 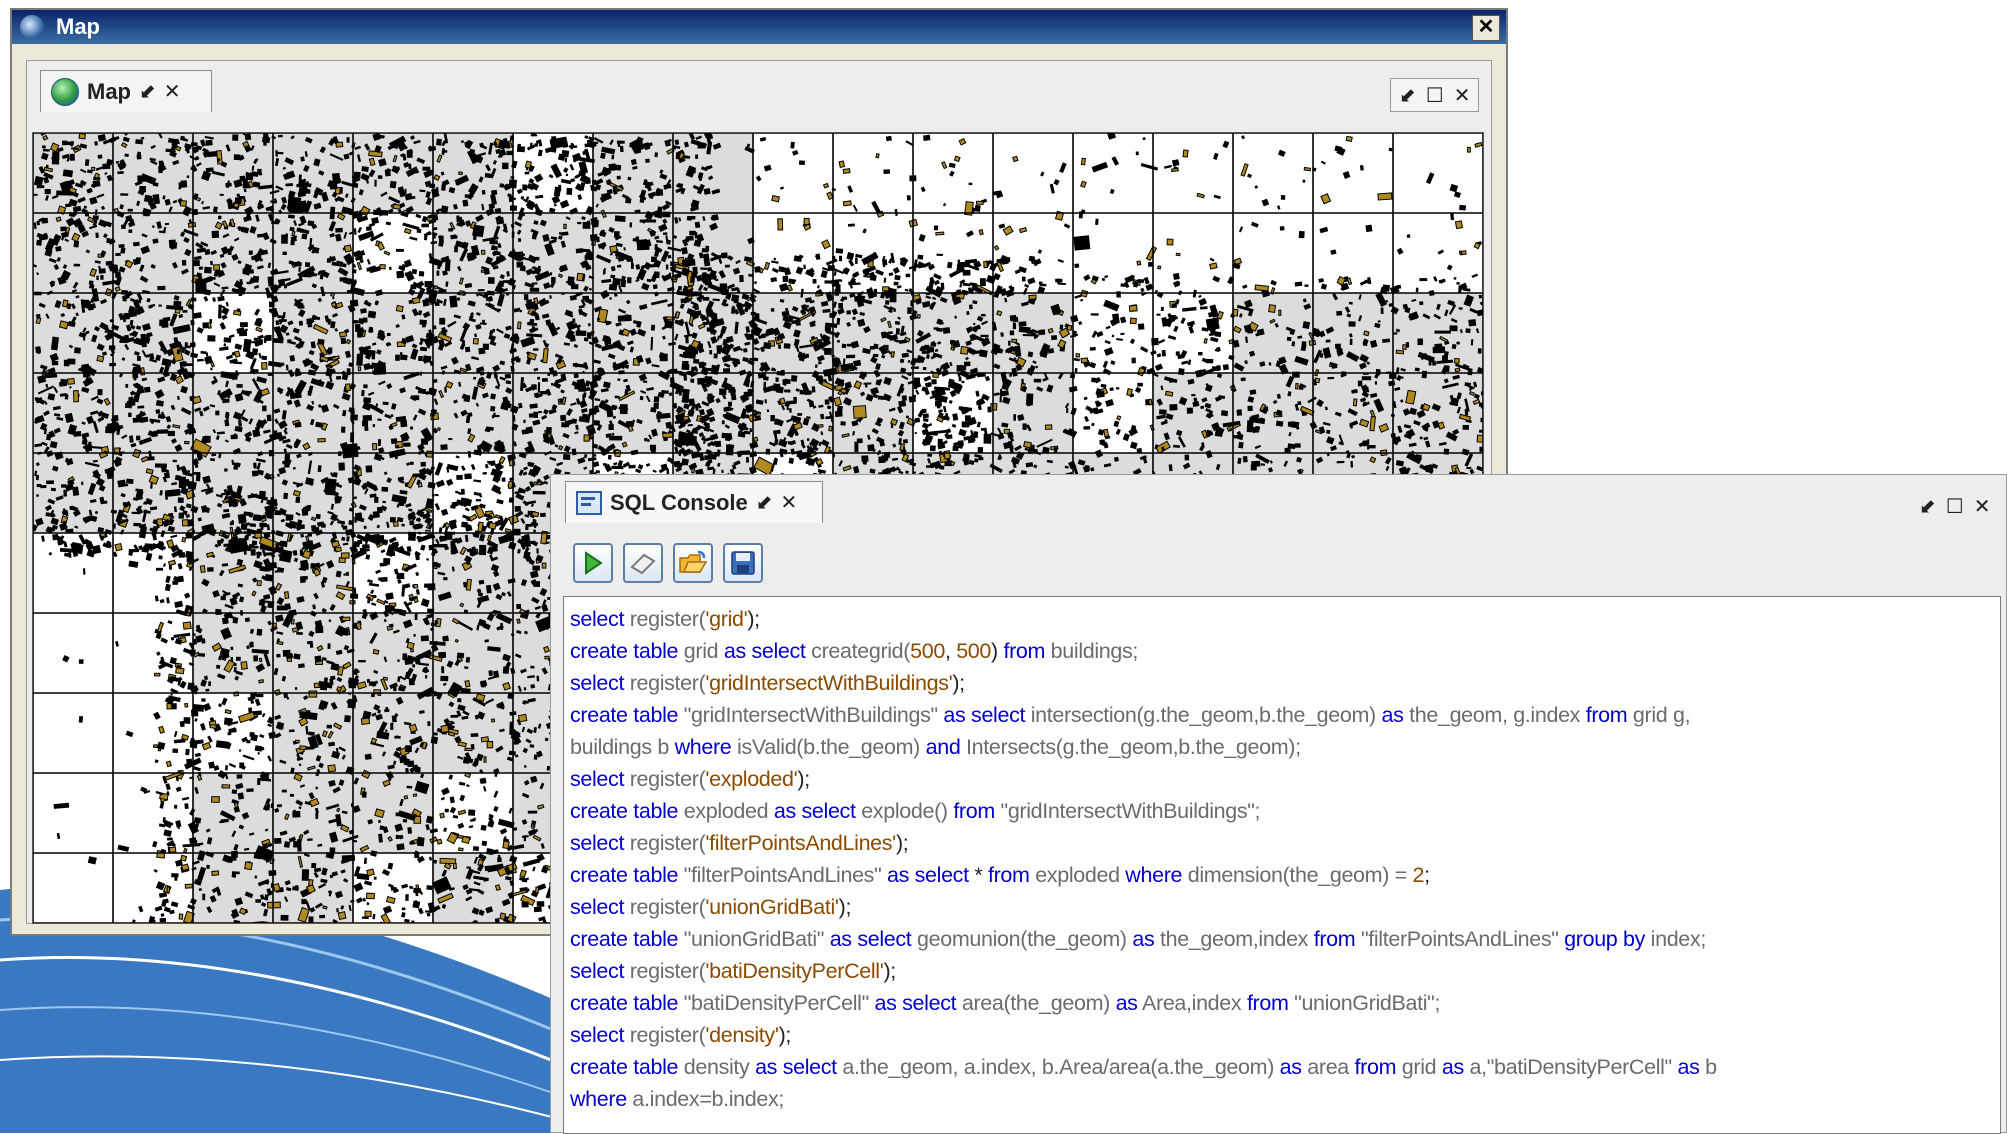 I want to click on map-panel-controls: ⬋ ☐ ✕, so click(x=1434, y=95).